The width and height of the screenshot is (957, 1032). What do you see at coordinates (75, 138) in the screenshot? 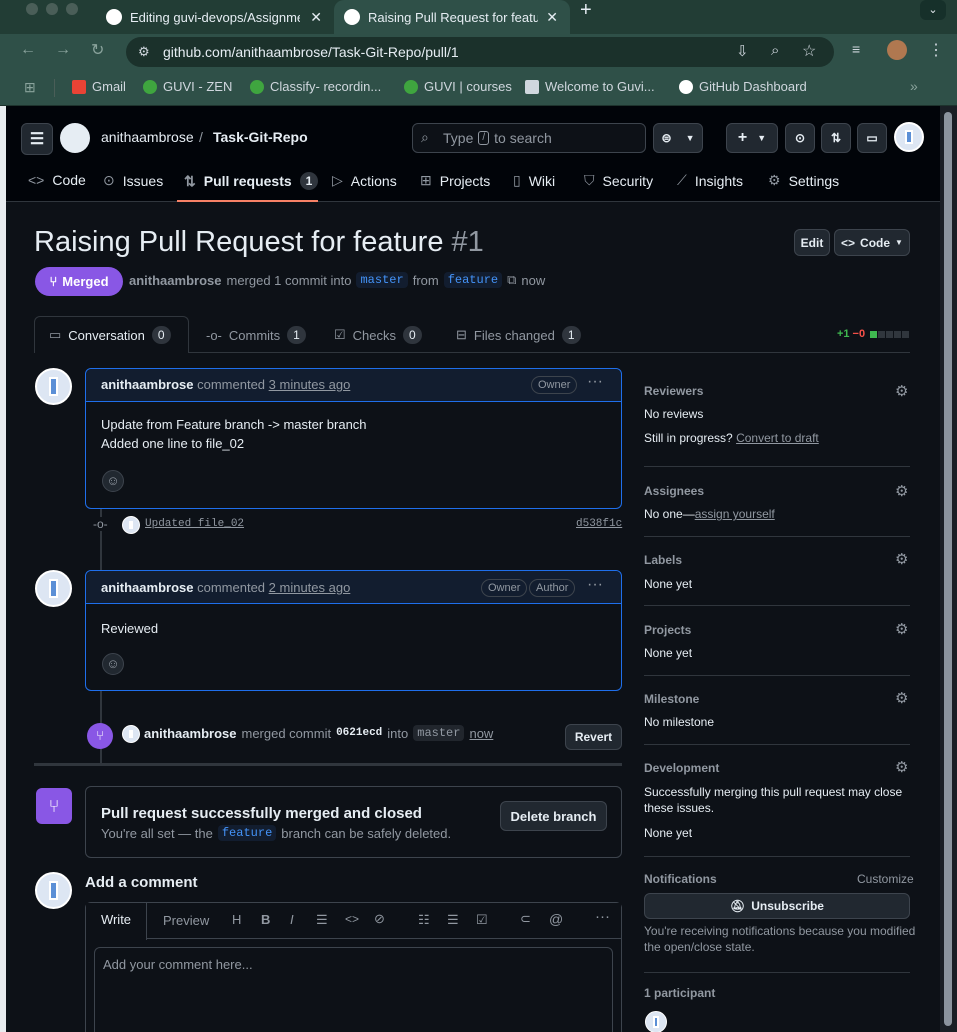
I see `github-logo-icon` at bounding box center [75, 138].